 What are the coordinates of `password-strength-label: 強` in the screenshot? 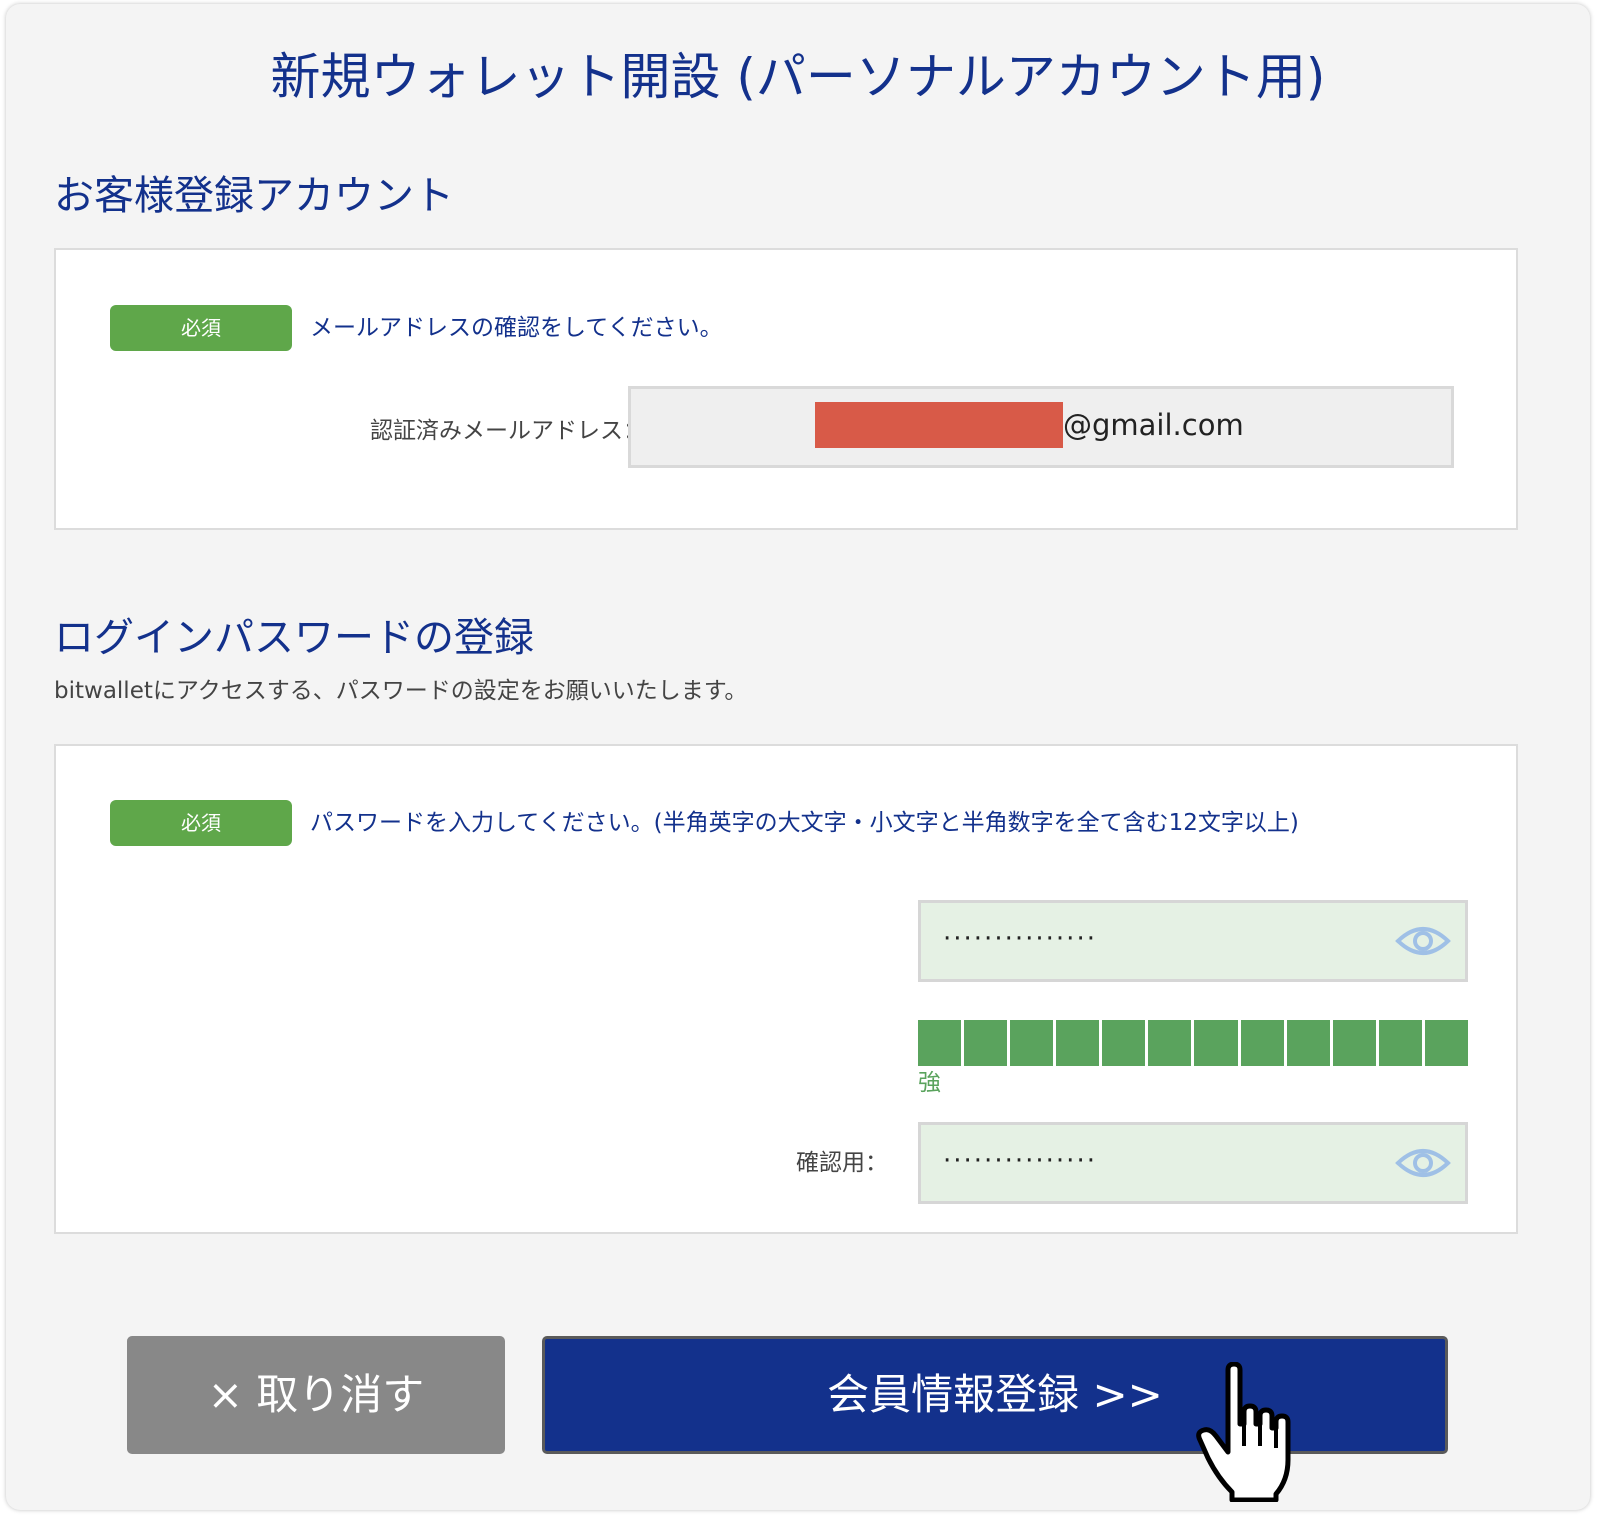 It's located at (929, 1083).